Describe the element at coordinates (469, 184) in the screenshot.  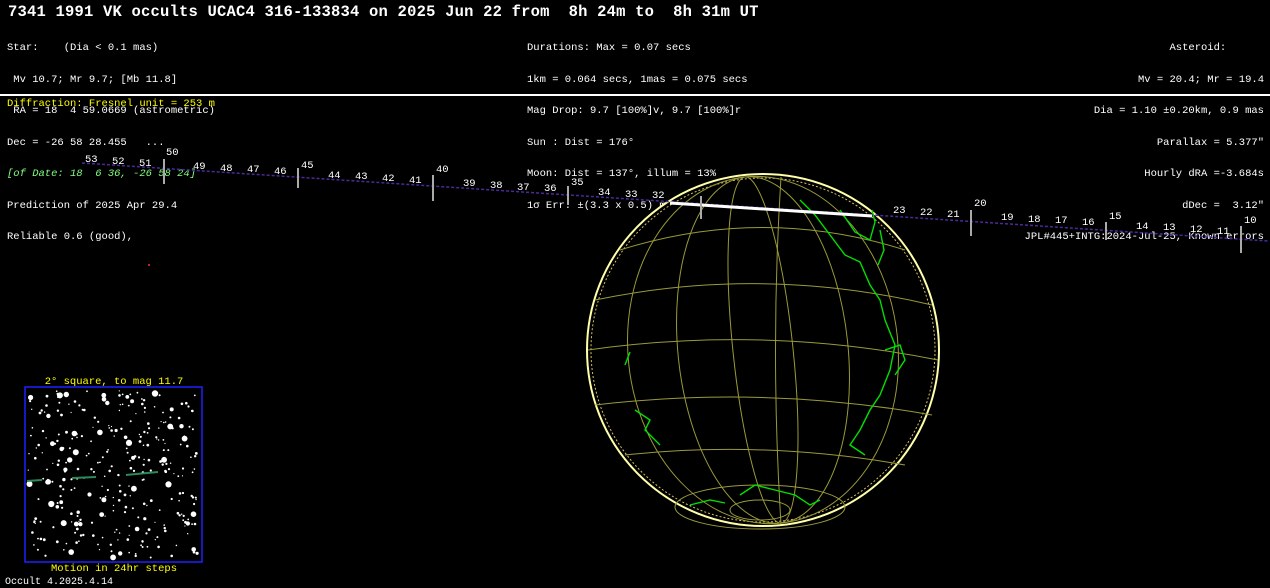
I see `tick-39: 39` at that location.